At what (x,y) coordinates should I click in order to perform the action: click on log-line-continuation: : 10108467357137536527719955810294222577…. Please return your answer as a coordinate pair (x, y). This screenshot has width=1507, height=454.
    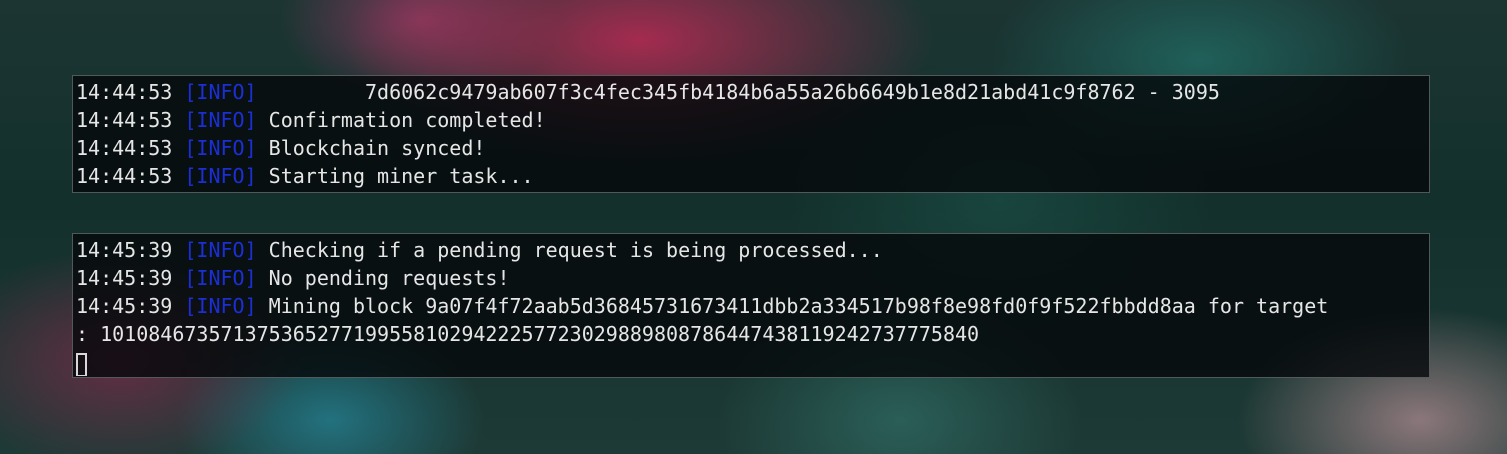
    Looking at the image, I should click on (752, 334).